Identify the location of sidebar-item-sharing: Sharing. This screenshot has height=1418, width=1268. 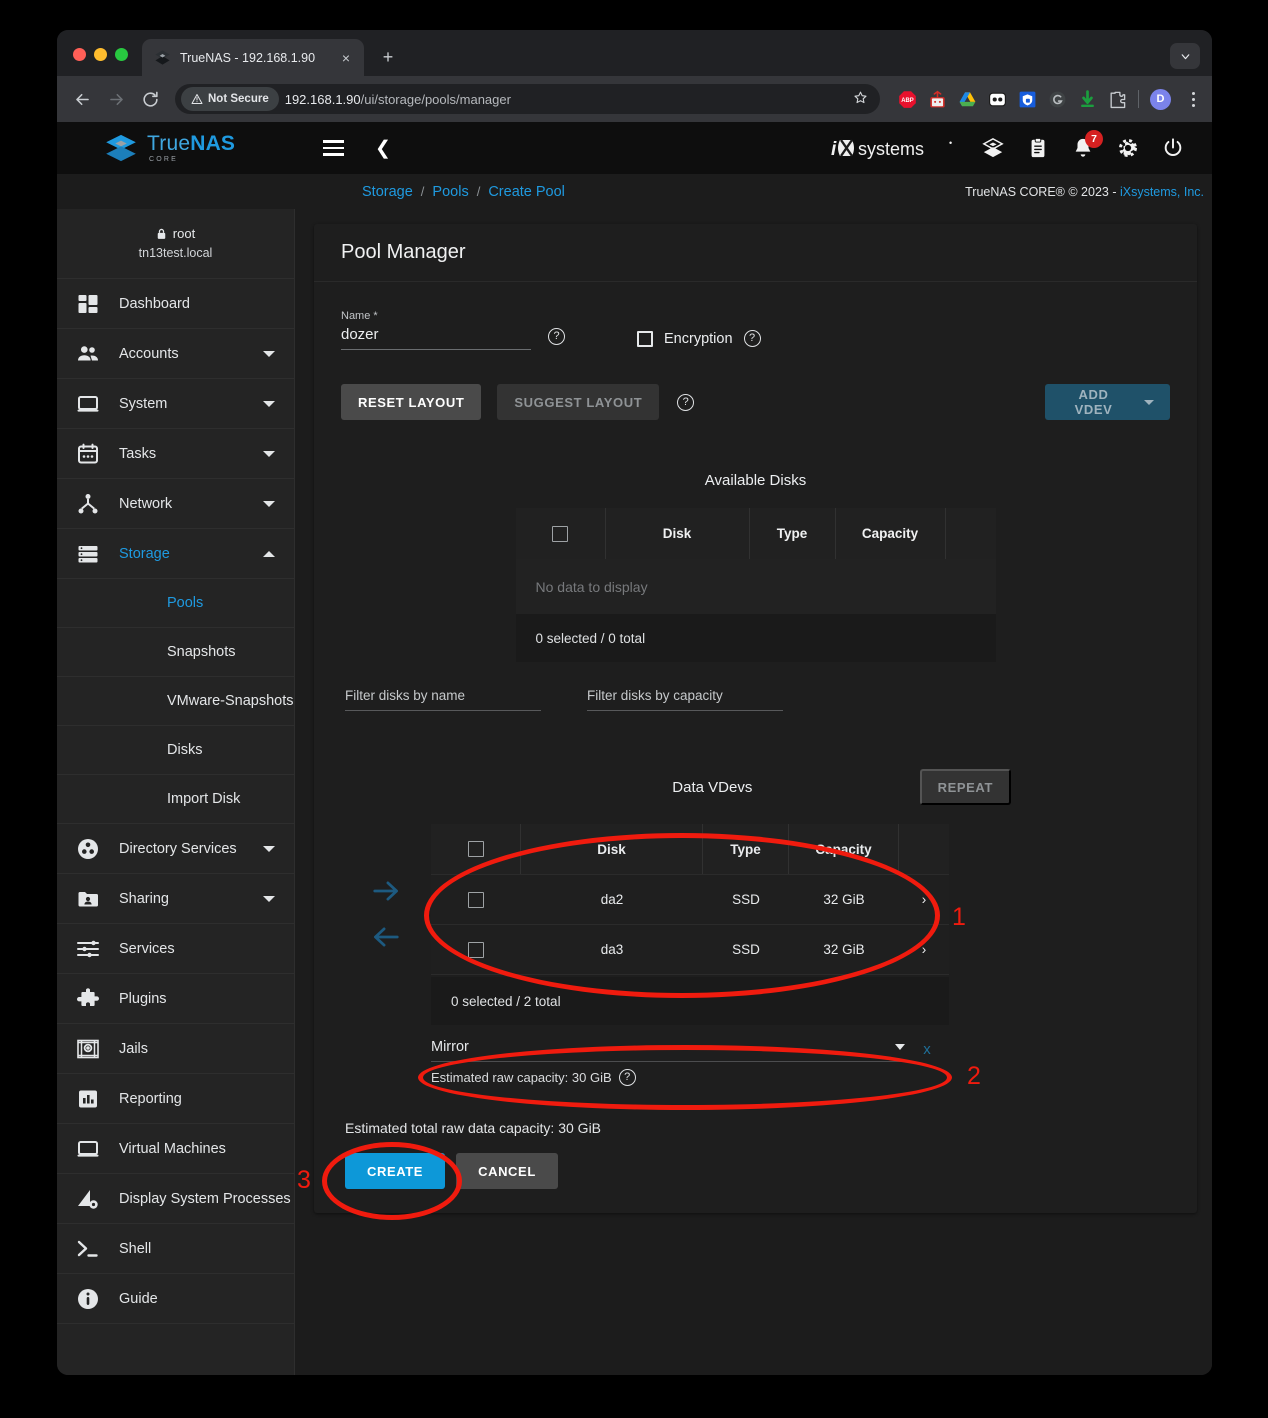
(175, 899).